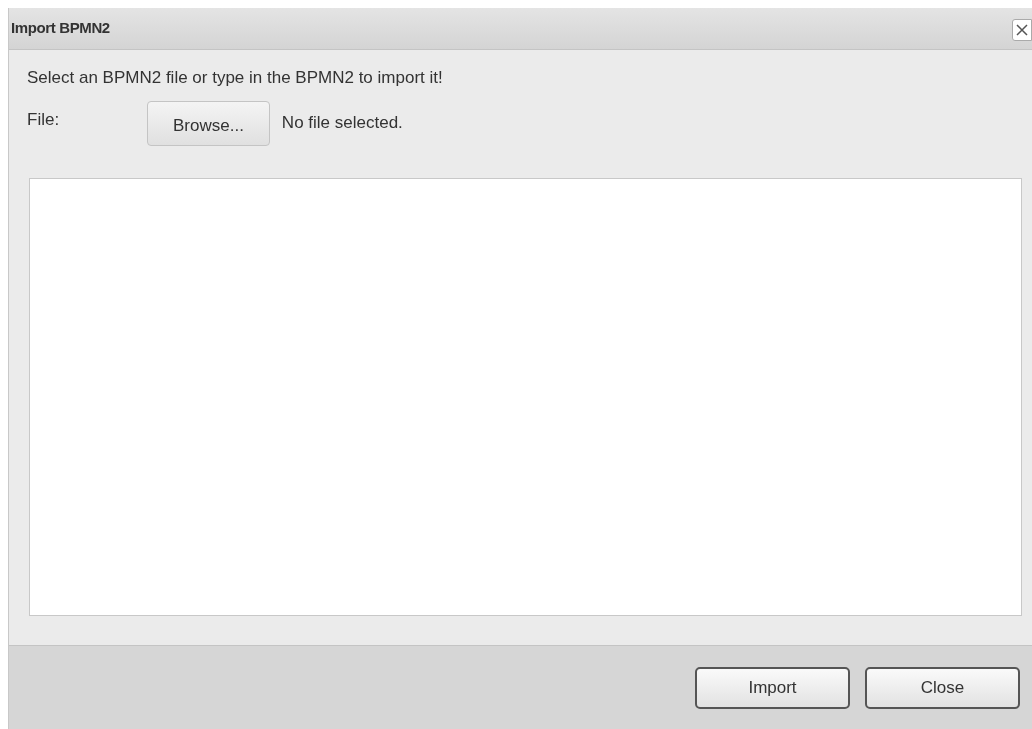 The image size is (1032, 729). Describe the element at coordinates (342, 123) in the screenshot. I see `file-status: No file selected.` at that location.